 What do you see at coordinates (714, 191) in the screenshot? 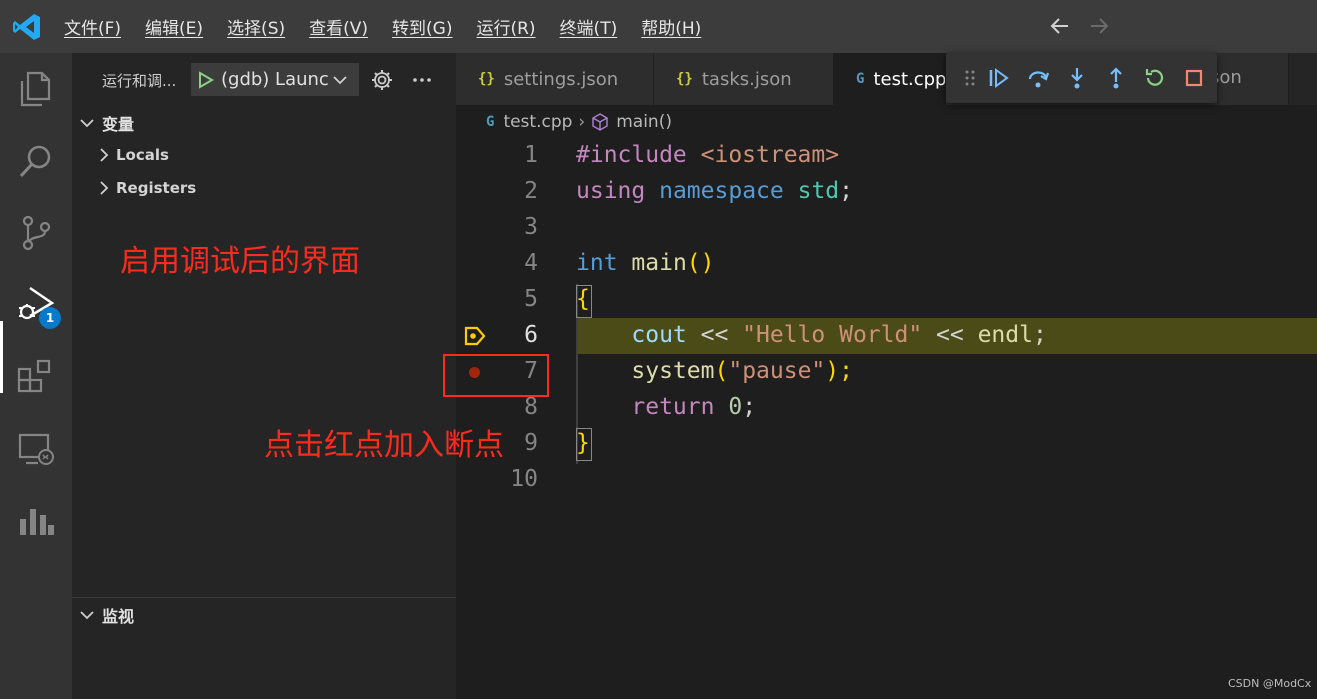
I see `code-text: using namespace std;` at bounding box center [714, 191].